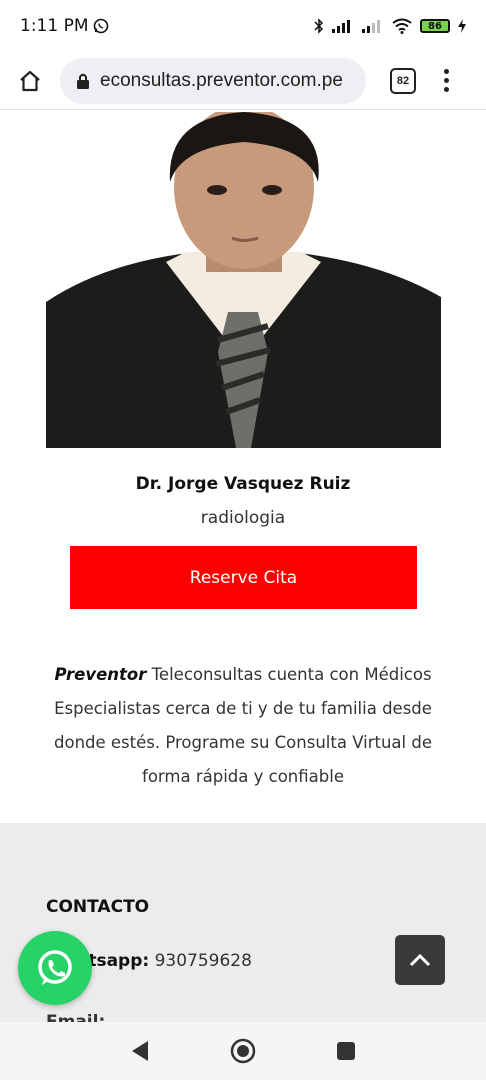  I want to click on wifi-icon, so click(402, 26).